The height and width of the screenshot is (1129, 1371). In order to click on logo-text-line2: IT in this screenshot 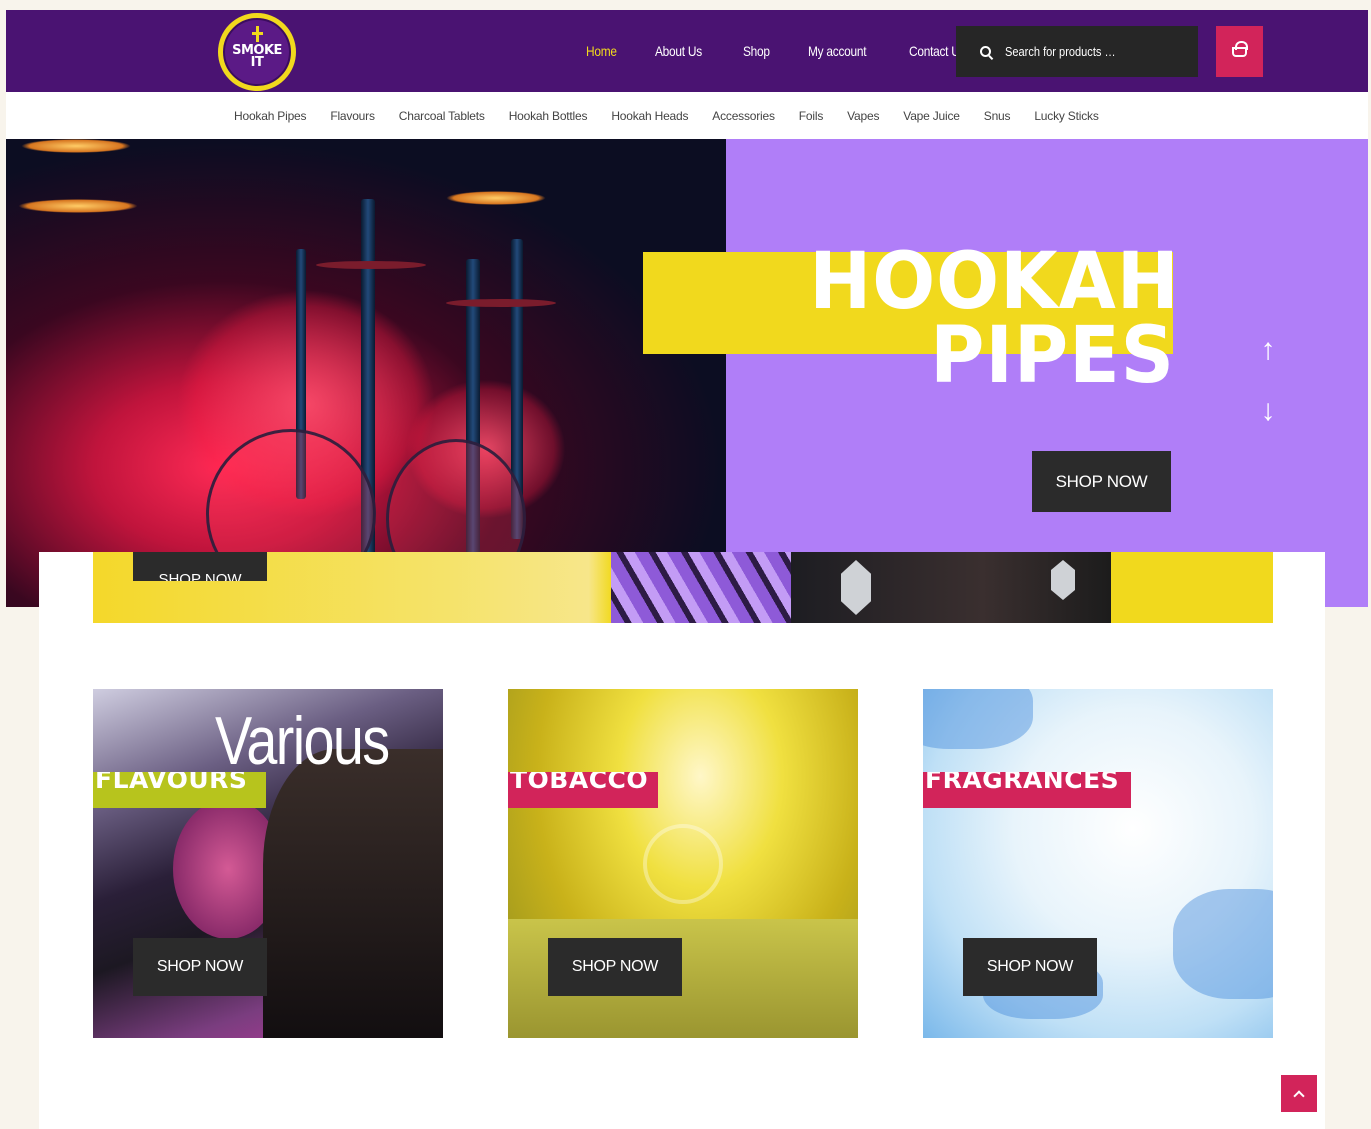, I will do `click(257, 62)`.